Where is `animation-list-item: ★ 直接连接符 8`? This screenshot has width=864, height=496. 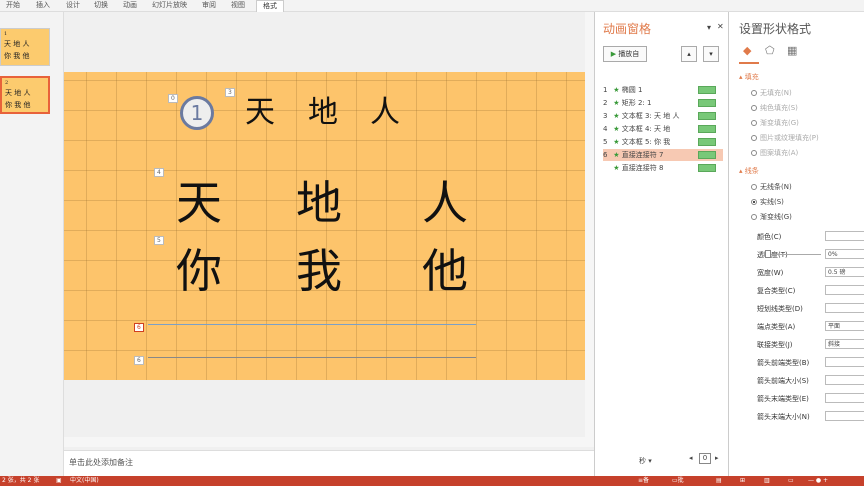
animation-list-item: ★ 直接连接符 8 is located at coordinates (663, 168).